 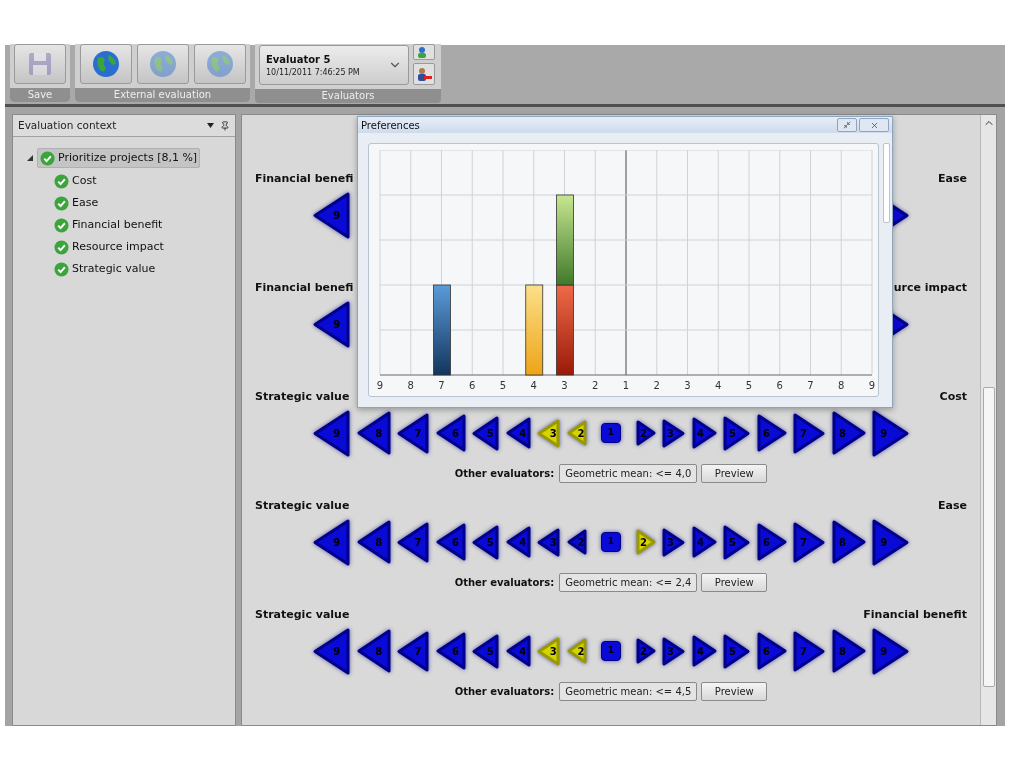 What do you see at coordinates (313, 72) in the screenshot?
I see `evaluation-date: 10/11/2011 7:46:25 PM` at bounding box center [313, 72].